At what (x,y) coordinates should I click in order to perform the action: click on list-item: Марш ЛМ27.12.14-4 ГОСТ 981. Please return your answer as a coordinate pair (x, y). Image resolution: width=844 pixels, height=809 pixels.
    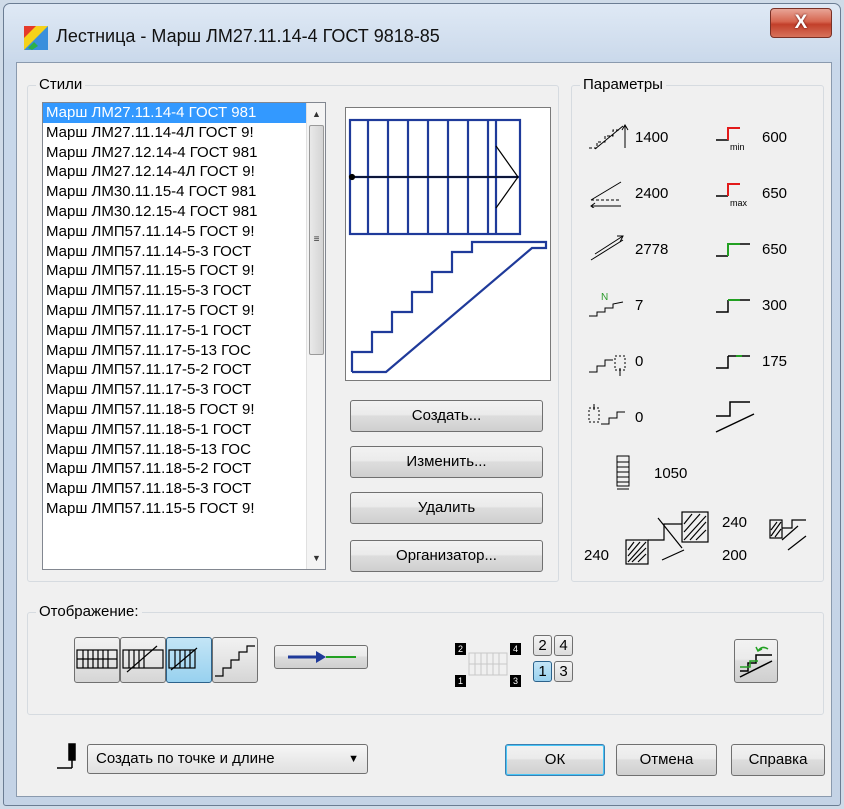
    Looking at the image, I should click on (174, 153).